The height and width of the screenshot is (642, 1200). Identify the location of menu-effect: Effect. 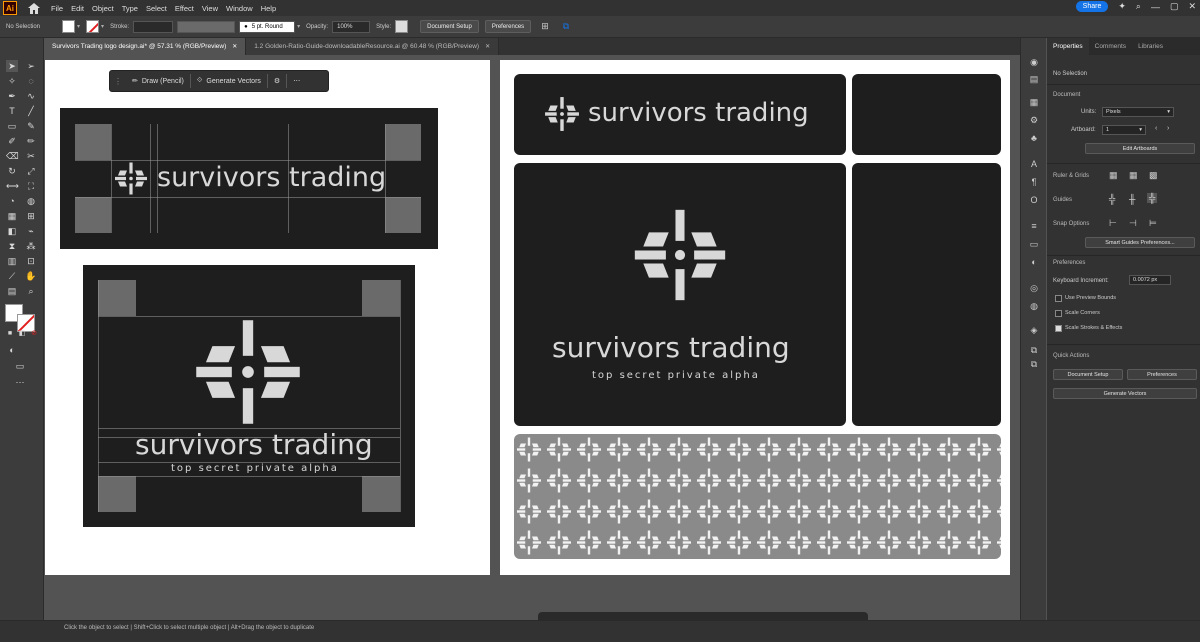
(184, 8).